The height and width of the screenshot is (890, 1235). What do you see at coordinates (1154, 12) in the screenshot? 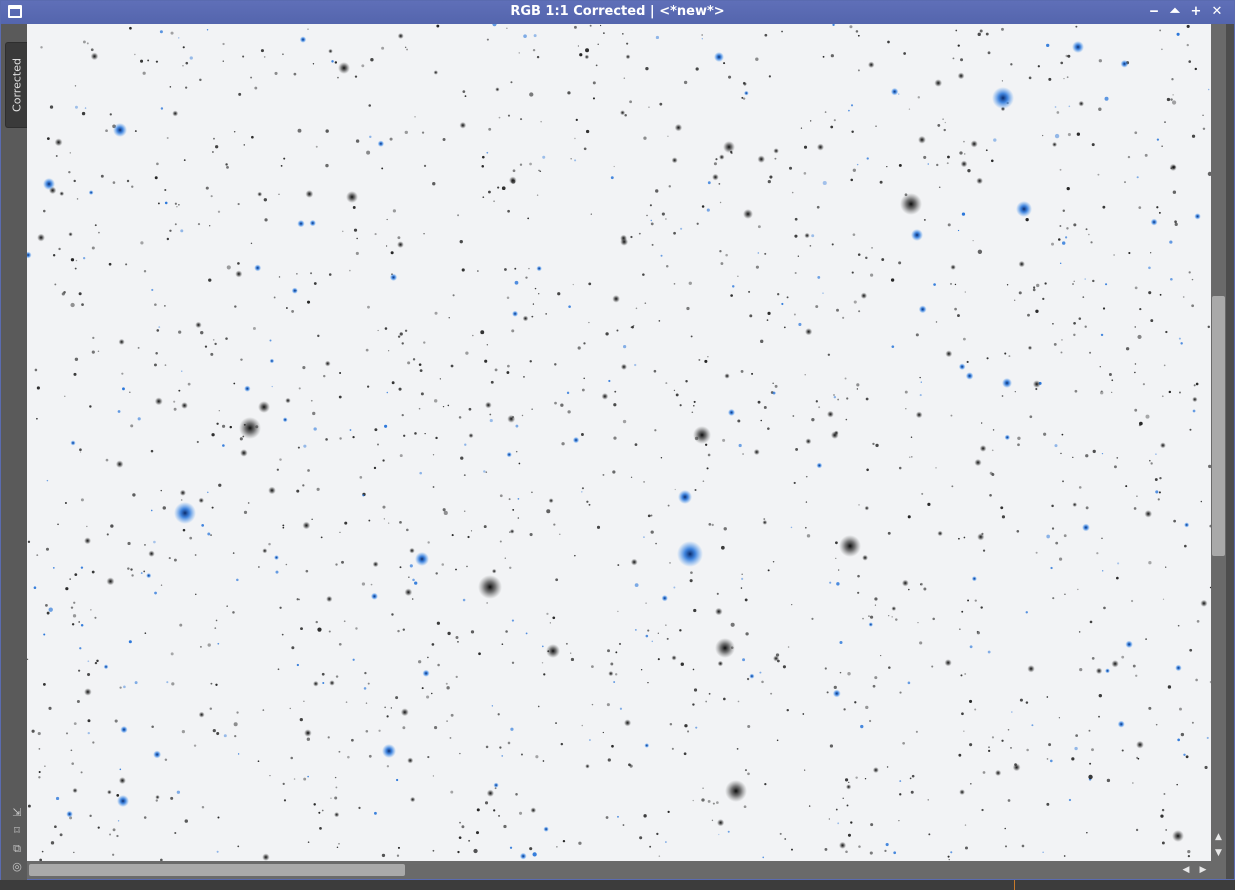
I see `minimize-button: ‒` at bounding box center [1154, 12].